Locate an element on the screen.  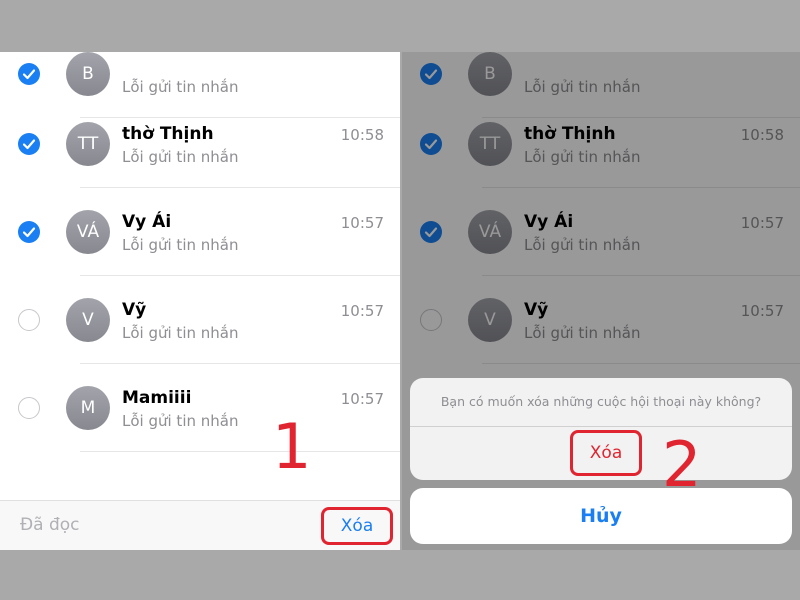
contact-name: Mamiiii is located at coordinates (157, 398).